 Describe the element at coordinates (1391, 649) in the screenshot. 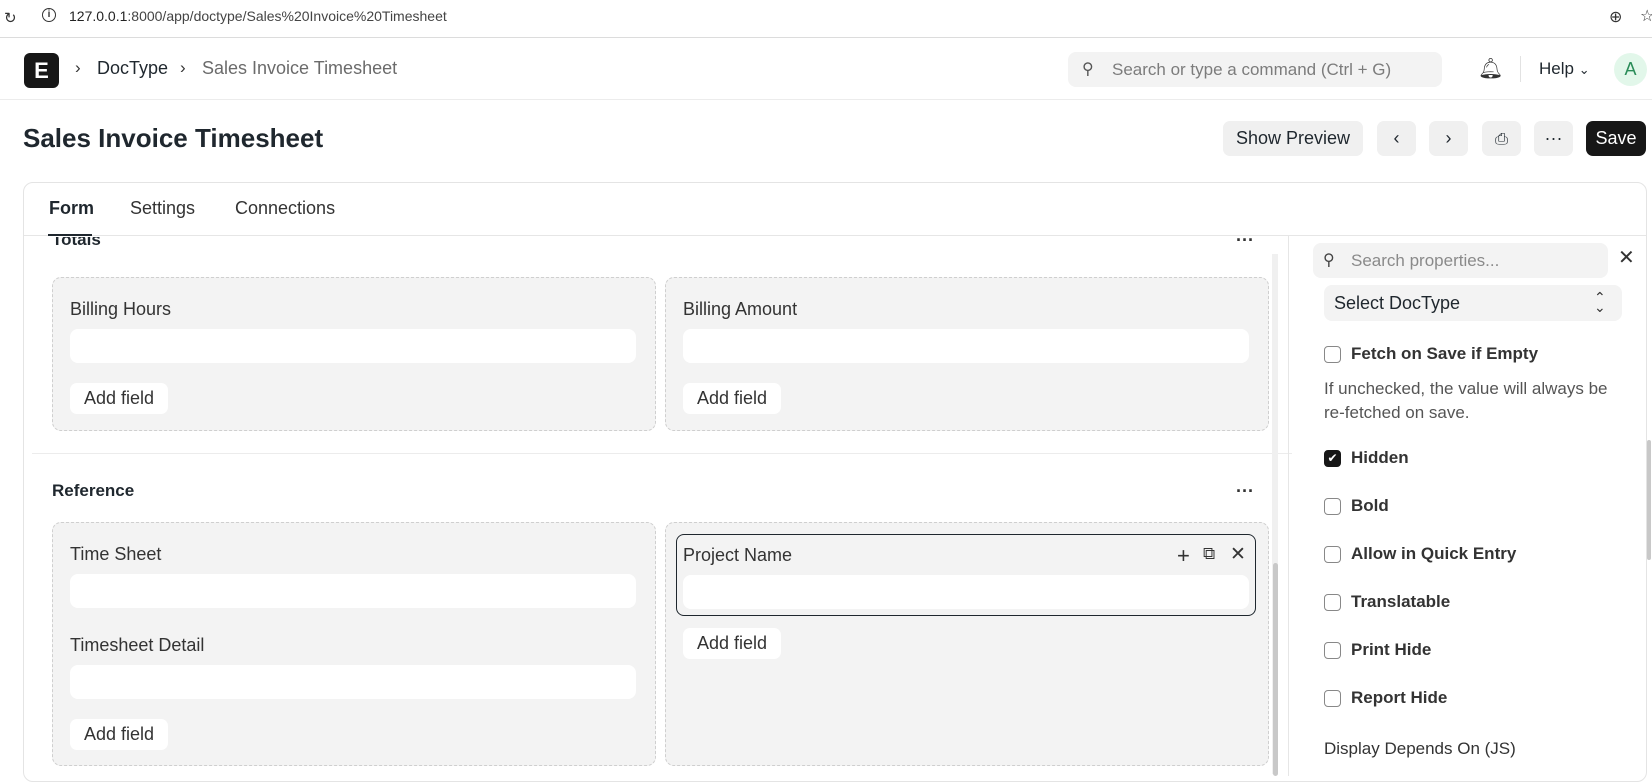

I see `checkbox-label: Print Hide` at that location.